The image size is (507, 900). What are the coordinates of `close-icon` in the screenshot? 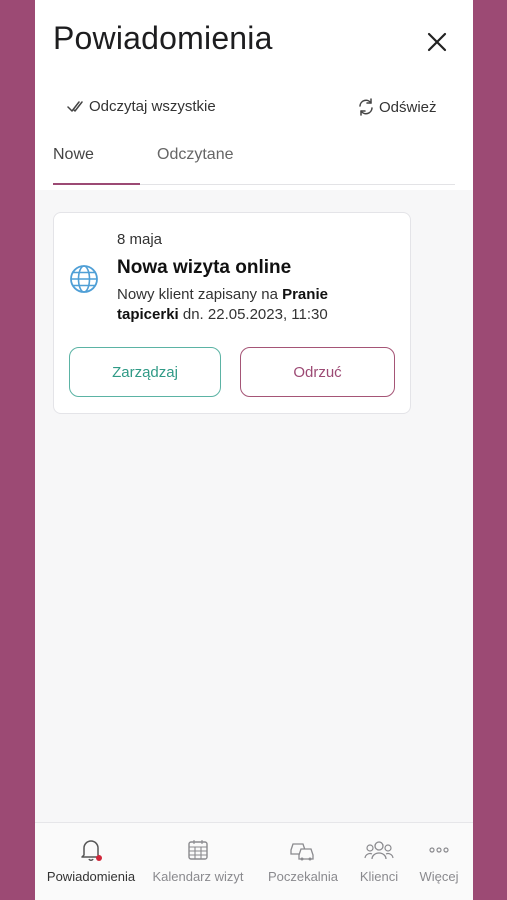 It's located at (437, 42).